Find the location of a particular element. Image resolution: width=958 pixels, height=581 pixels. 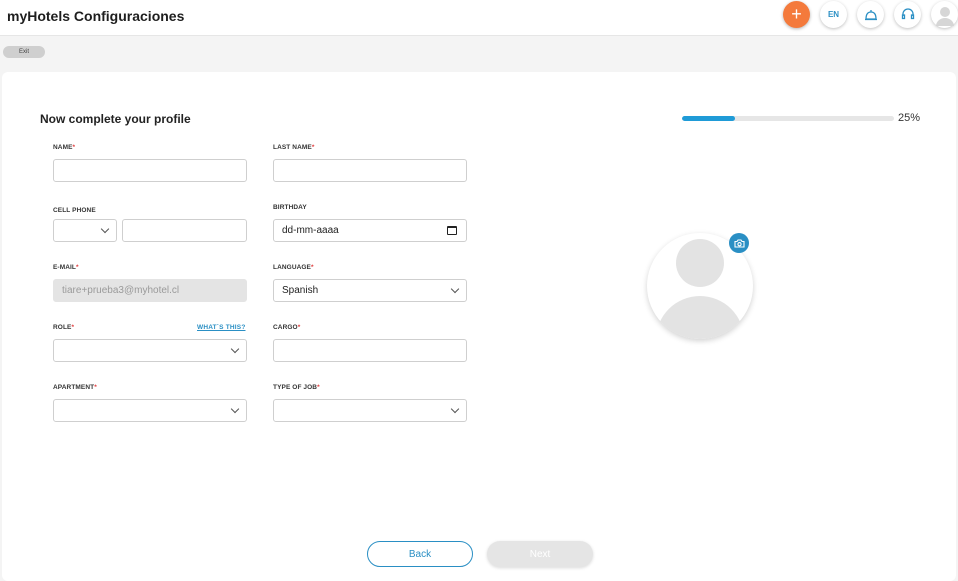

email-label: E-MAIL* is located at coordinates (66, 267).